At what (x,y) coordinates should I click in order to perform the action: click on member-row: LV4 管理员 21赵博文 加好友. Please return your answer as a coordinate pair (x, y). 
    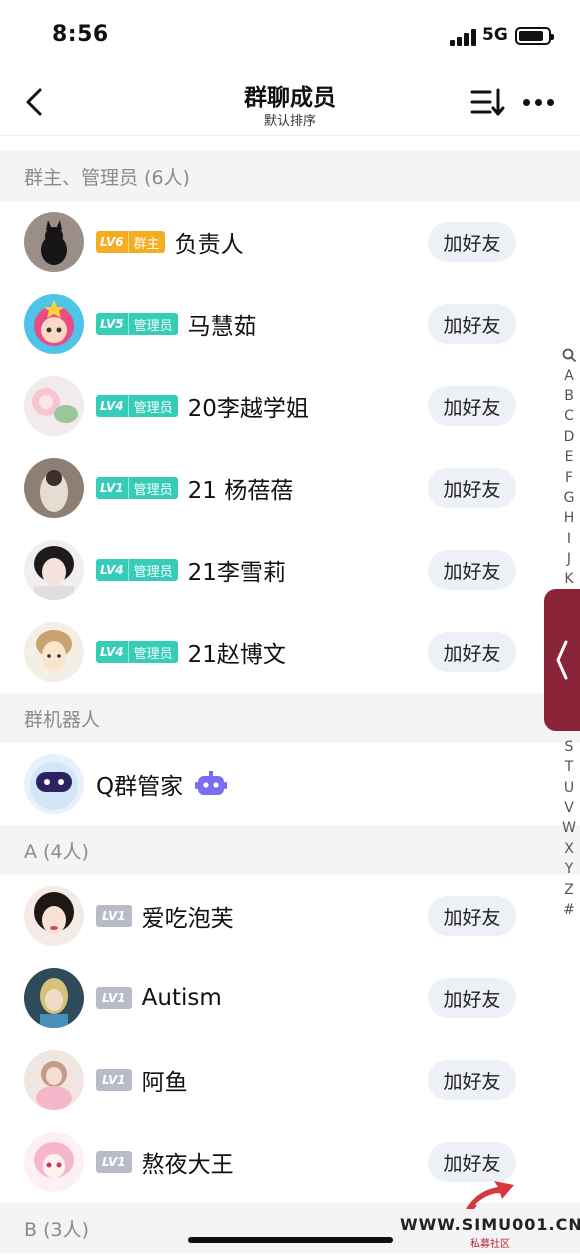
    Looking at the image, I should click on (290, 652).